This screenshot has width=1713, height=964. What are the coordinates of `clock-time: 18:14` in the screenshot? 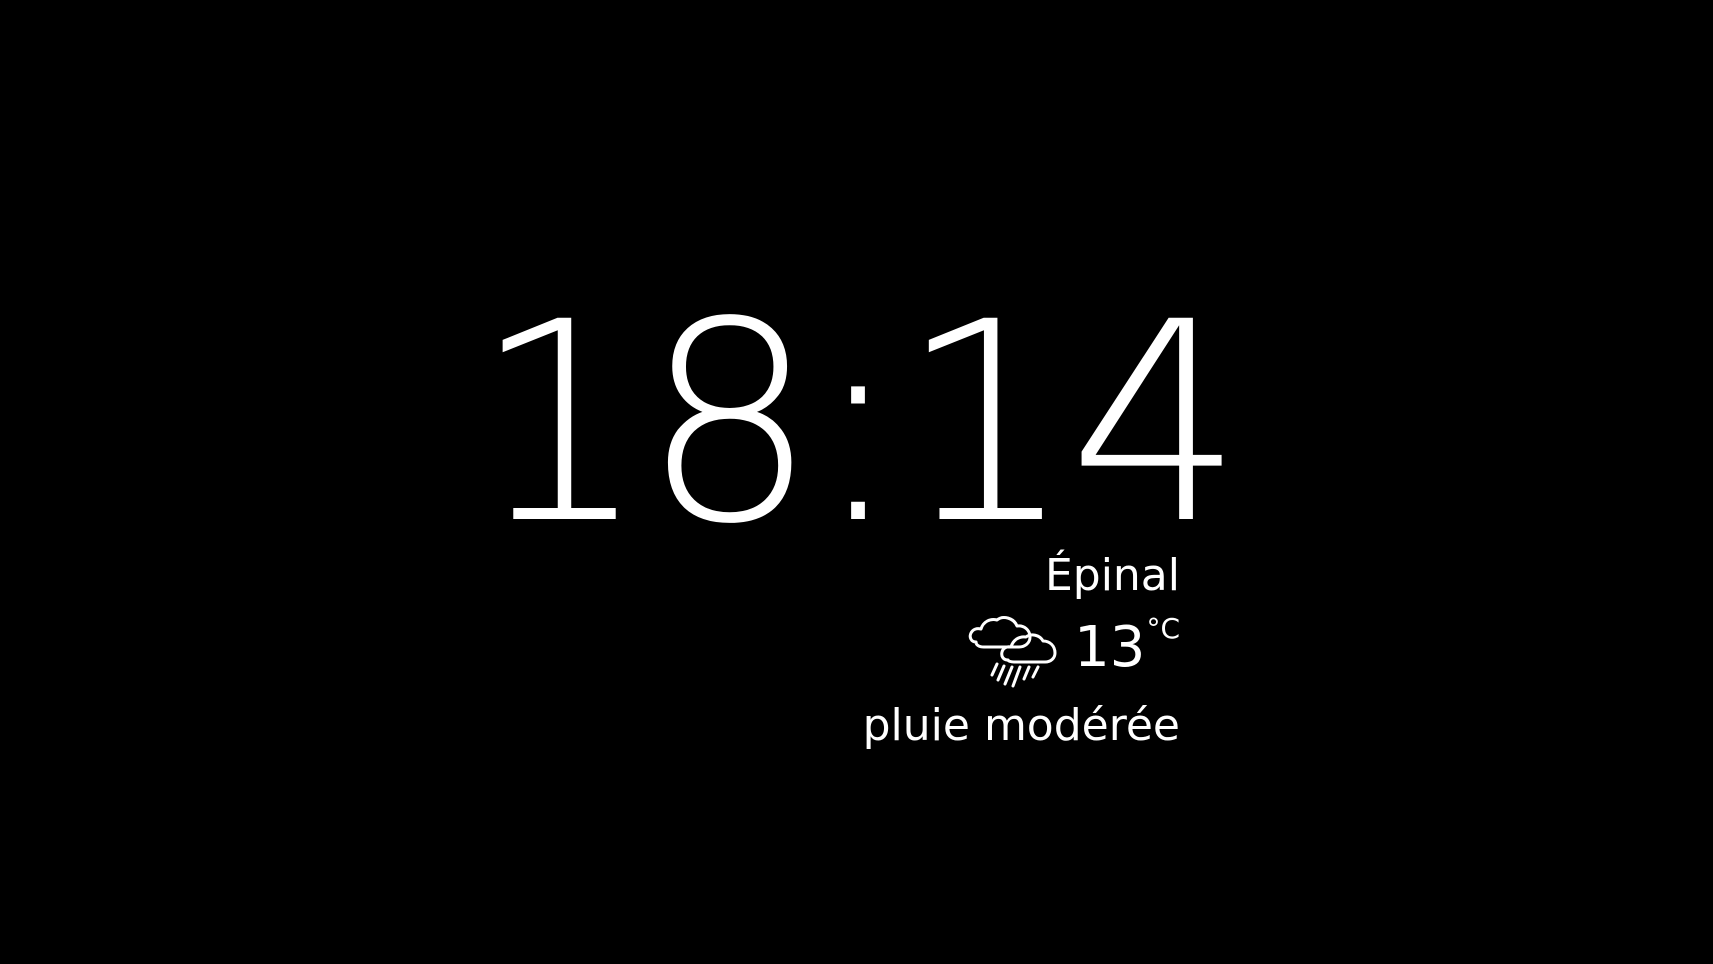 It's located at (857, 424).